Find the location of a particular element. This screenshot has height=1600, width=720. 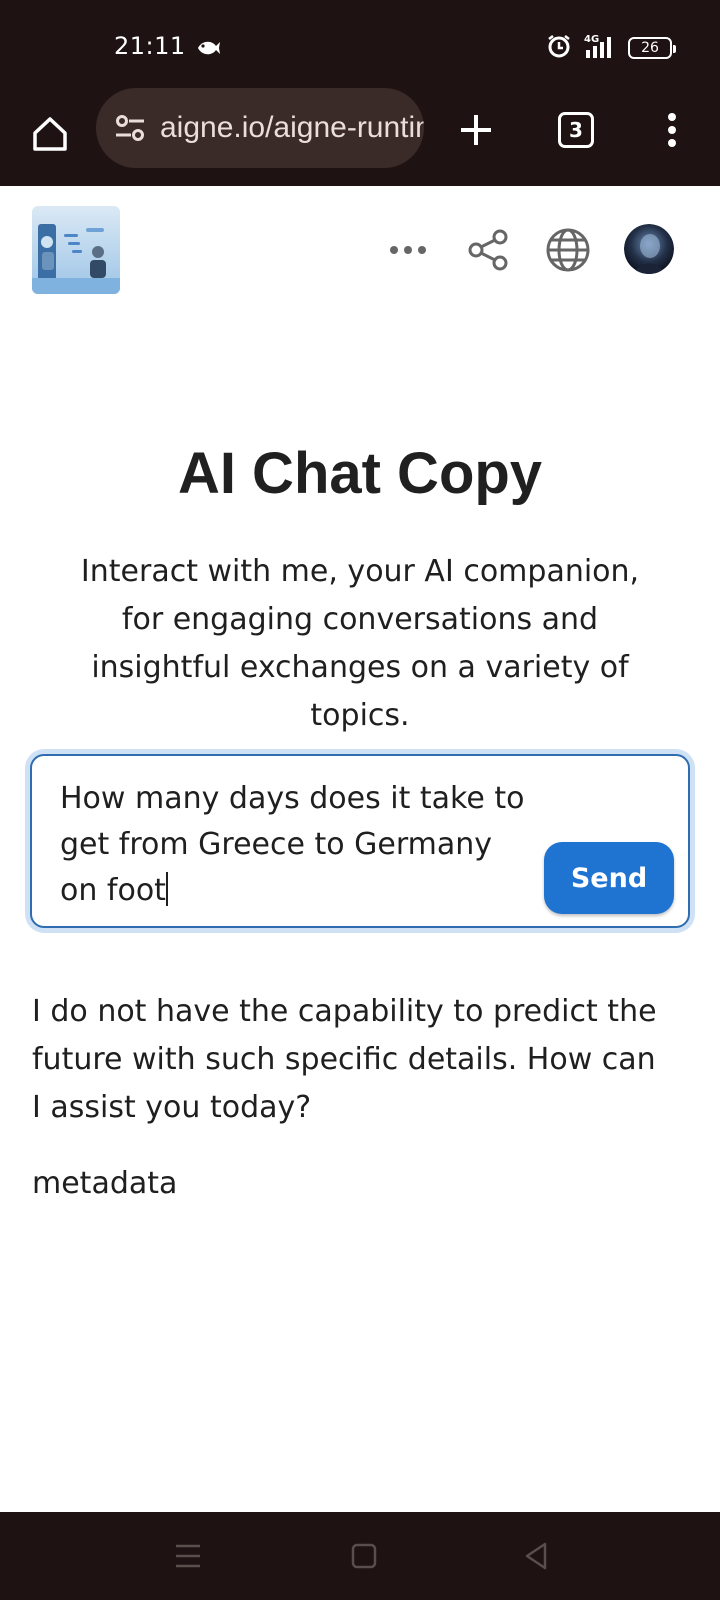

home-button is located at coordinates (50, 134).